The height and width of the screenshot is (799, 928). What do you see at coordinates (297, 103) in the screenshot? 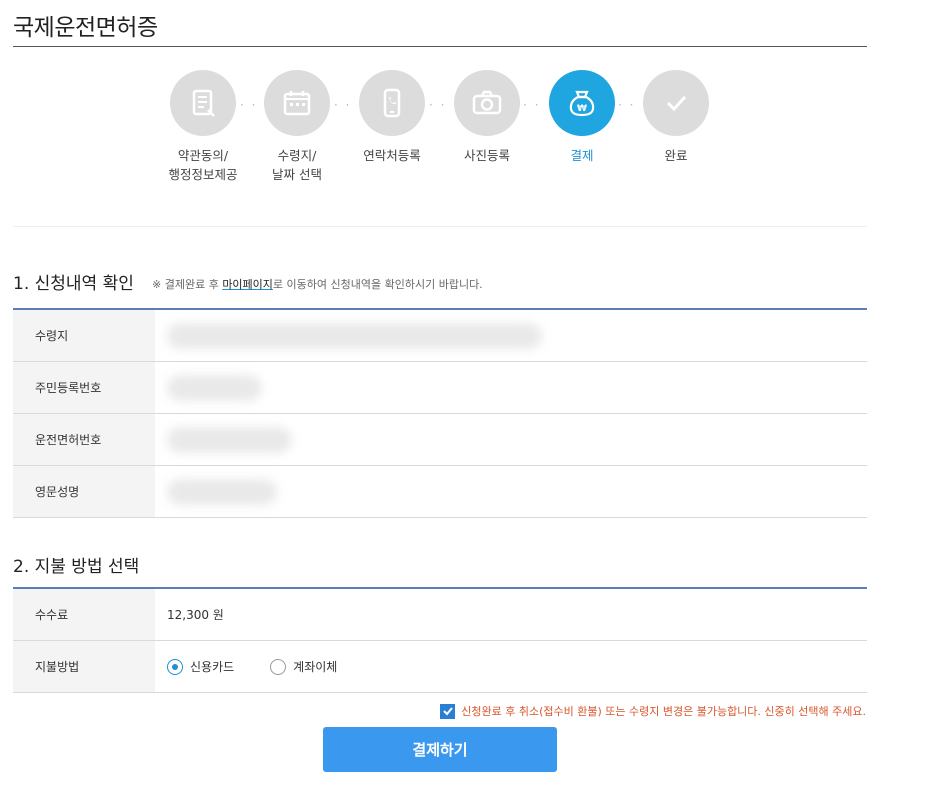
I see `calendar-icon` at bounding box center [297, 103].